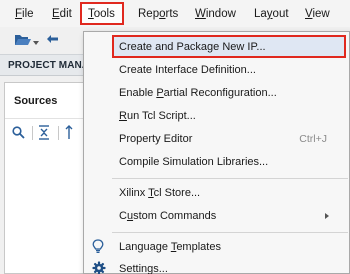 This screenshot has width=350, height=274. Describe the element at coordinates (69, 134) in the screenshot. I see `expand-all-icon` at that location.